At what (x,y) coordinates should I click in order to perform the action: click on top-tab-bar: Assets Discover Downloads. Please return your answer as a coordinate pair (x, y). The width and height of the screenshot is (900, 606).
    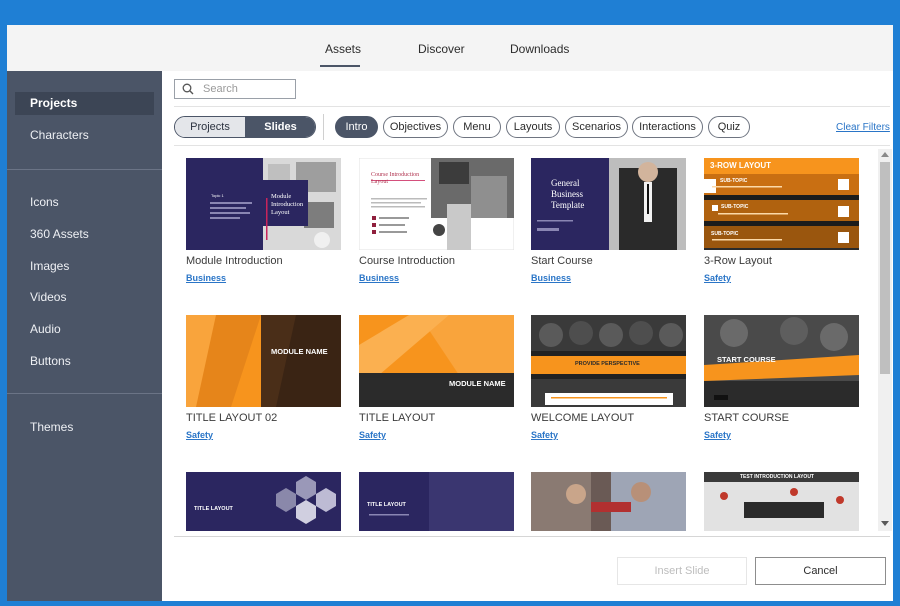
    Looking at the image, I should click on (450, 48).